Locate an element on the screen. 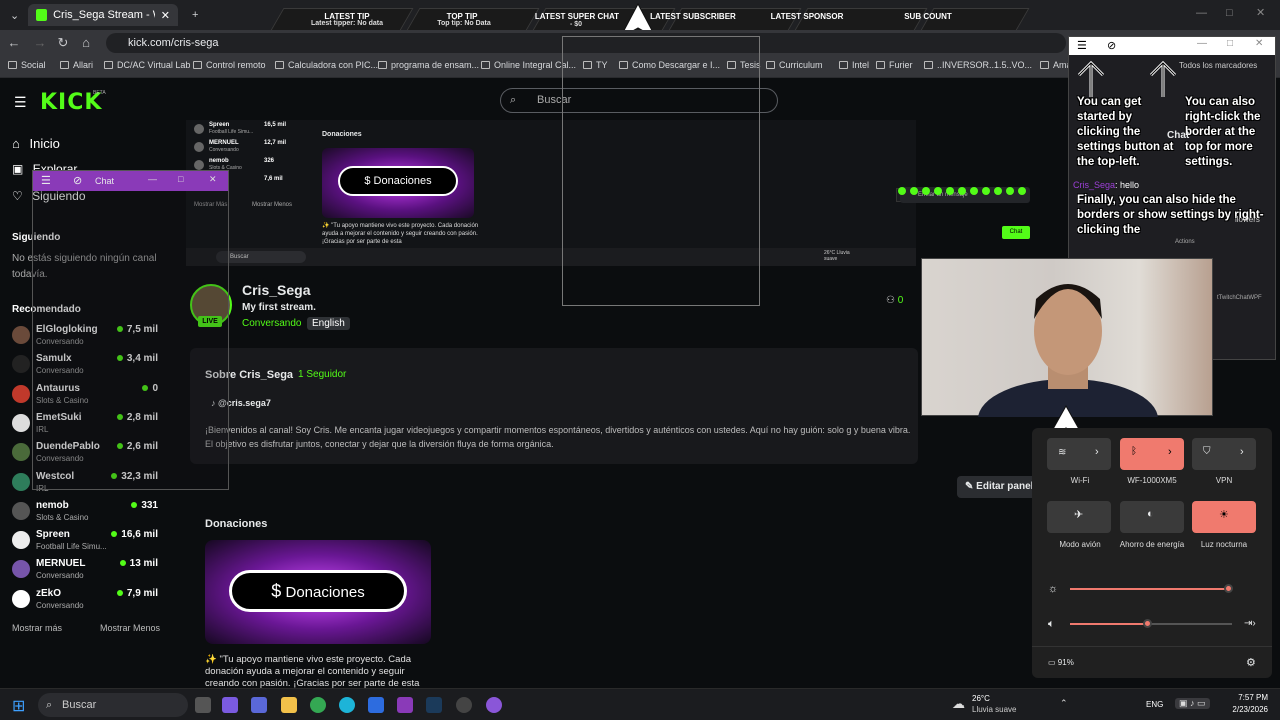 Image resolution: width=1280 pixels, height=720 pixels. vpn-toggle: ⛉ › is located at coordinates (1224, 454).